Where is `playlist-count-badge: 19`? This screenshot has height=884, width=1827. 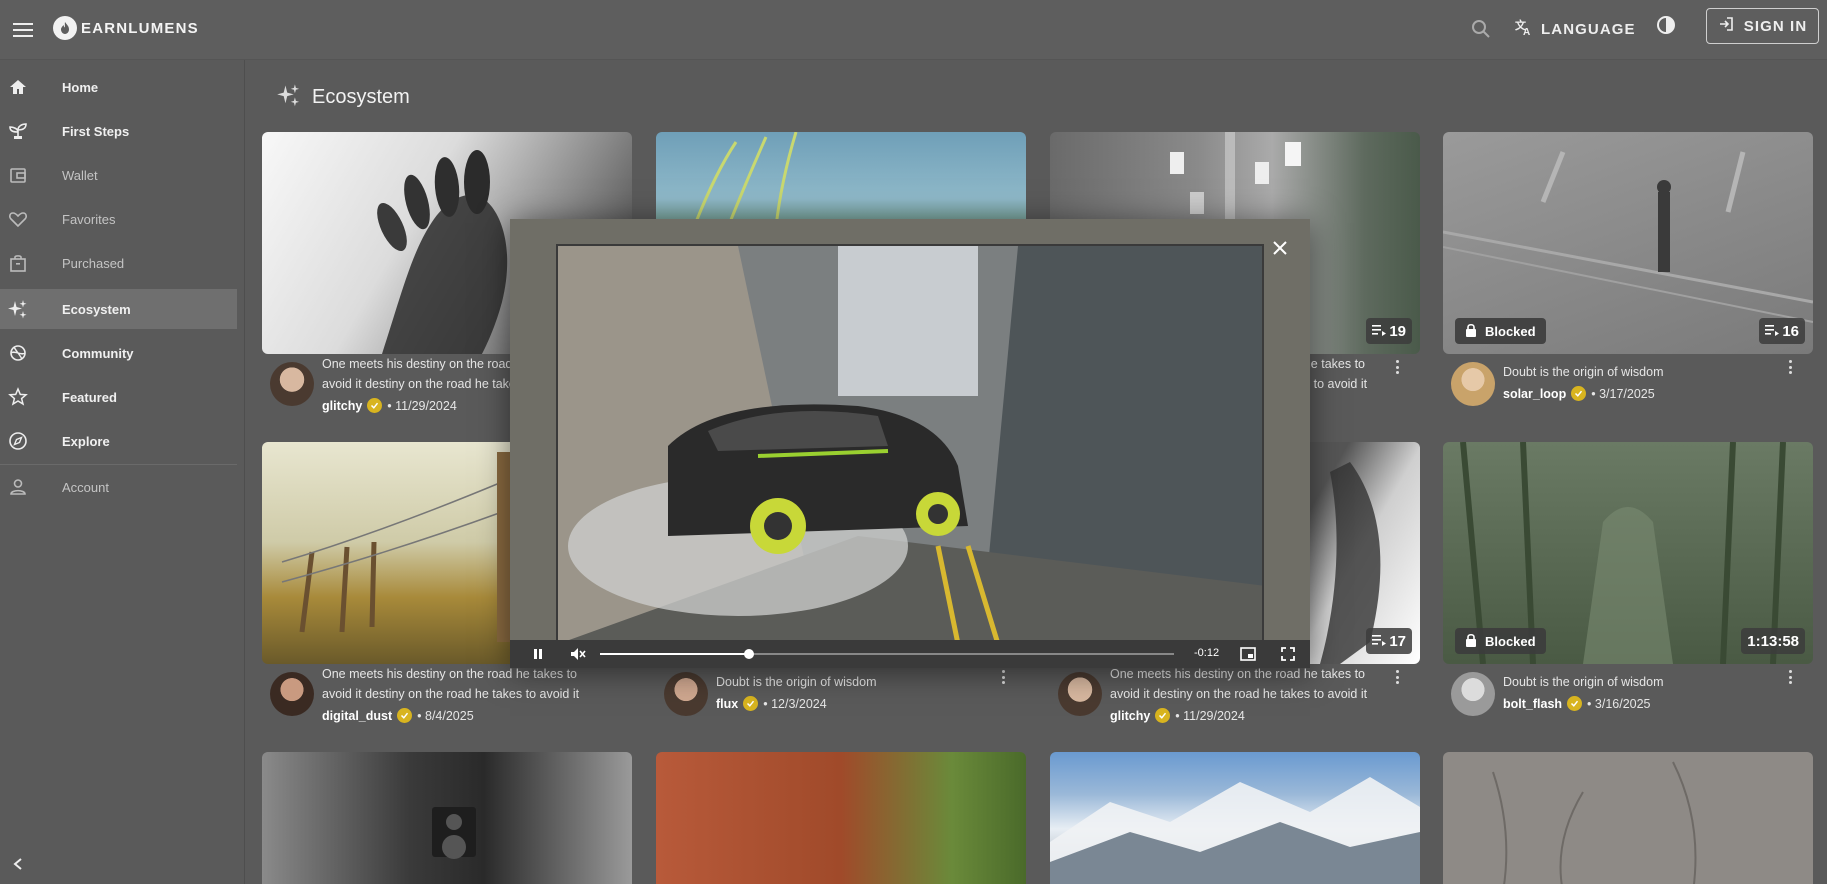
playlist-count-badge: 19 is located at coordinates (1389, 331).